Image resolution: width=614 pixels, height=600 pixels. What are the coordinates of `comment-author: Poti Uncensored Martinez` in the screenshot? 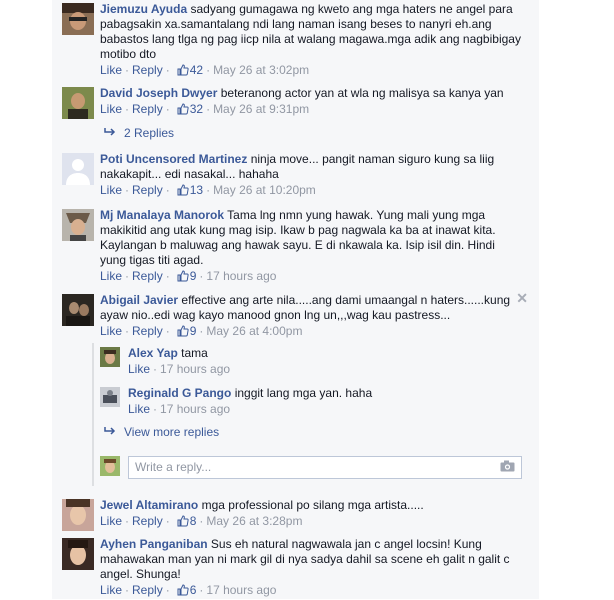 It's located at (173, 159).